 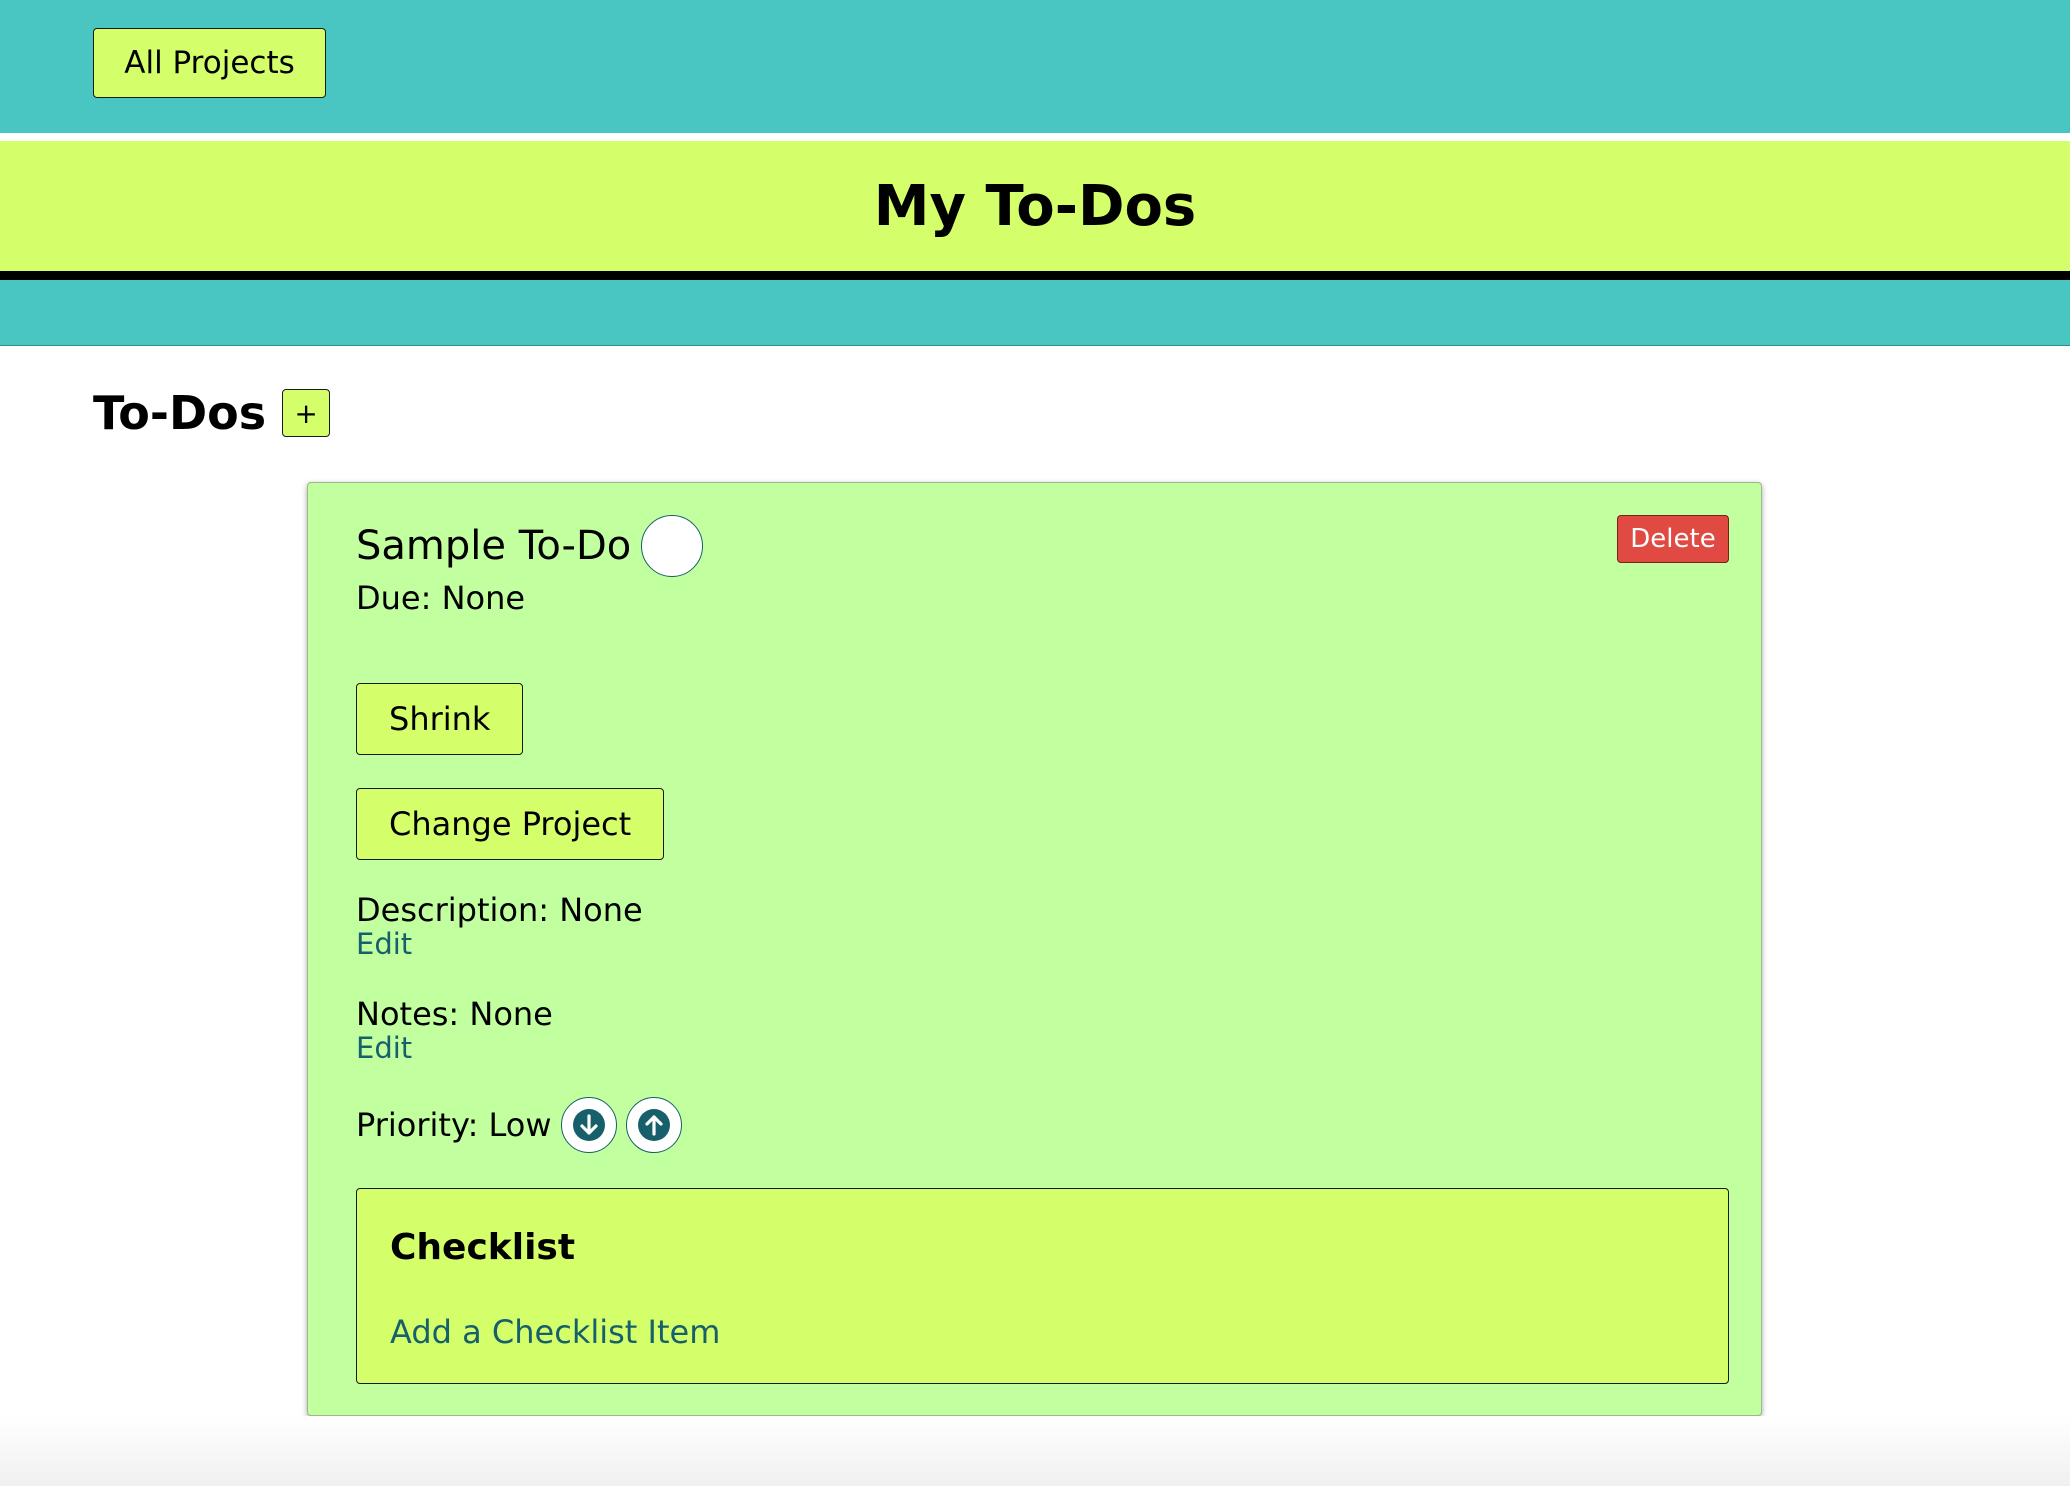 I want to click on todos-section-header: To-Dos +, so click(x=212, y=413).